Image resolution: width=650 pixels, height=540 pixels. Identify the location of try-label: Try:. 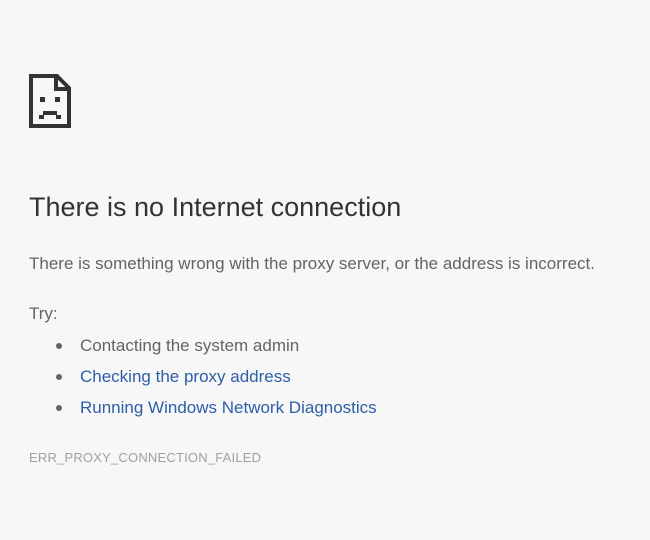
(43, 313).